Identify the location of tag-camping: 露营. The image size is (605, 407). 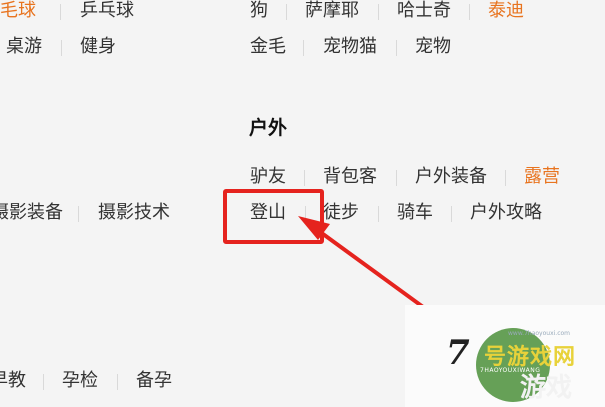
(542, 177).